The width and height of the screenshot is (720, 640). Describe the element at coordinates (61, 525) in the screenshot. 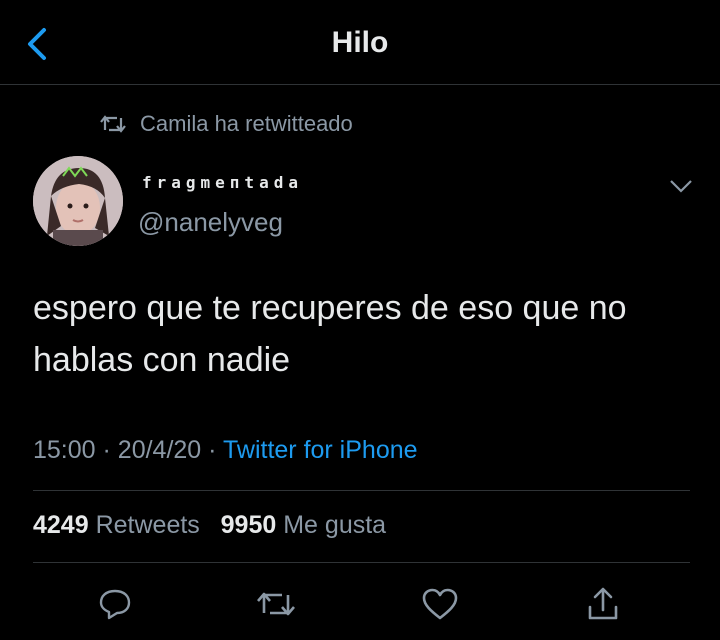

I see `retweets-count: 4249` at that location.